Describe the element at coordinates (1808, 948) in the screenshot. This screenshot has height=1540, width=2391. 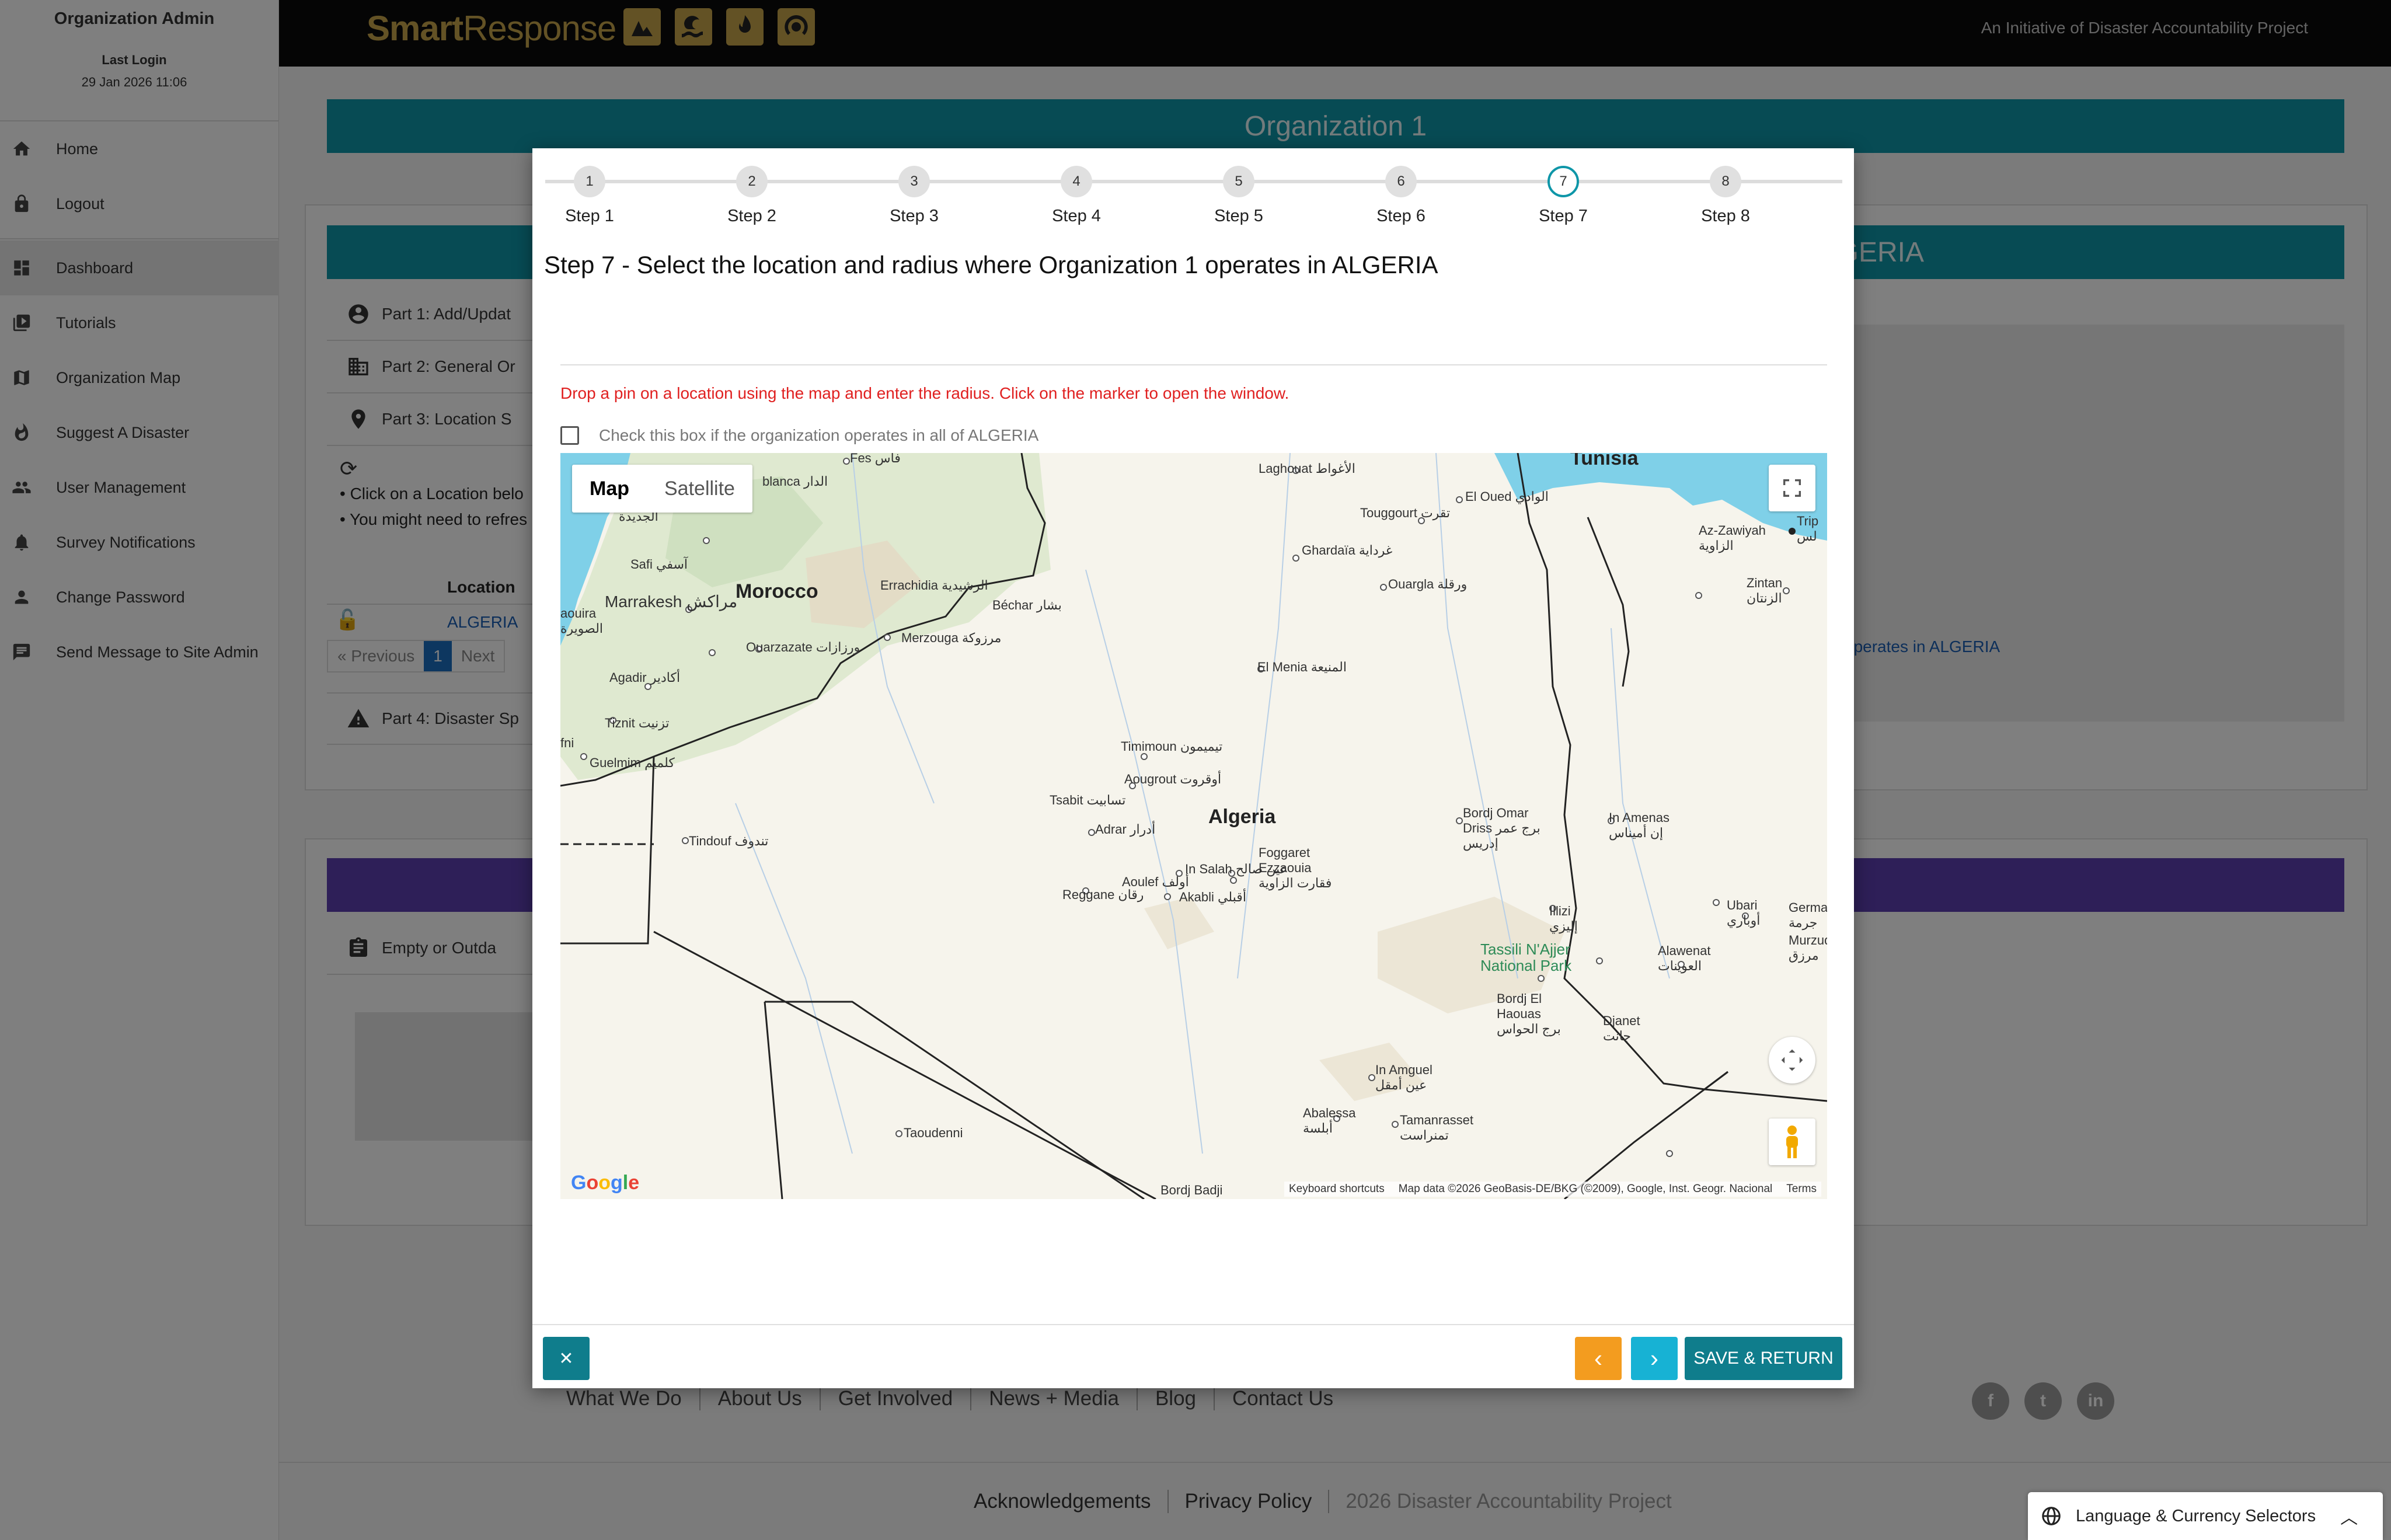
I see `map-label-murzuq: Murzuq مرزق` at that location.